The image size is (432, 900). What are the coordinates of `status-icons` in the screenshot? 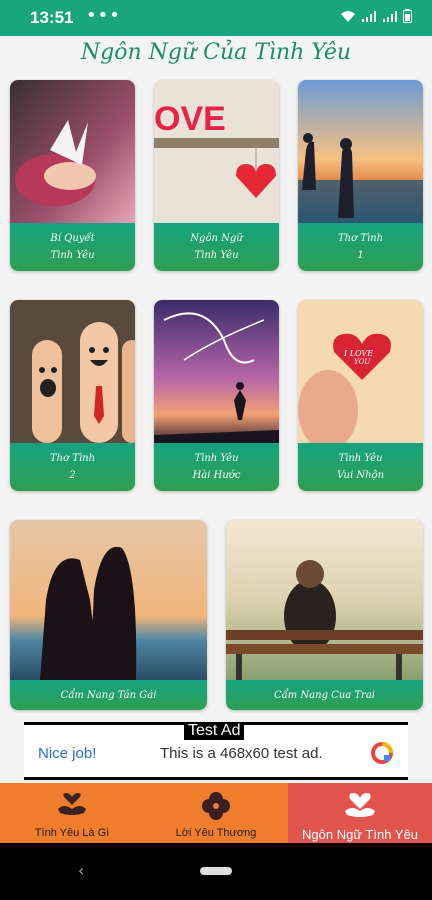 It's located at (376, 16).